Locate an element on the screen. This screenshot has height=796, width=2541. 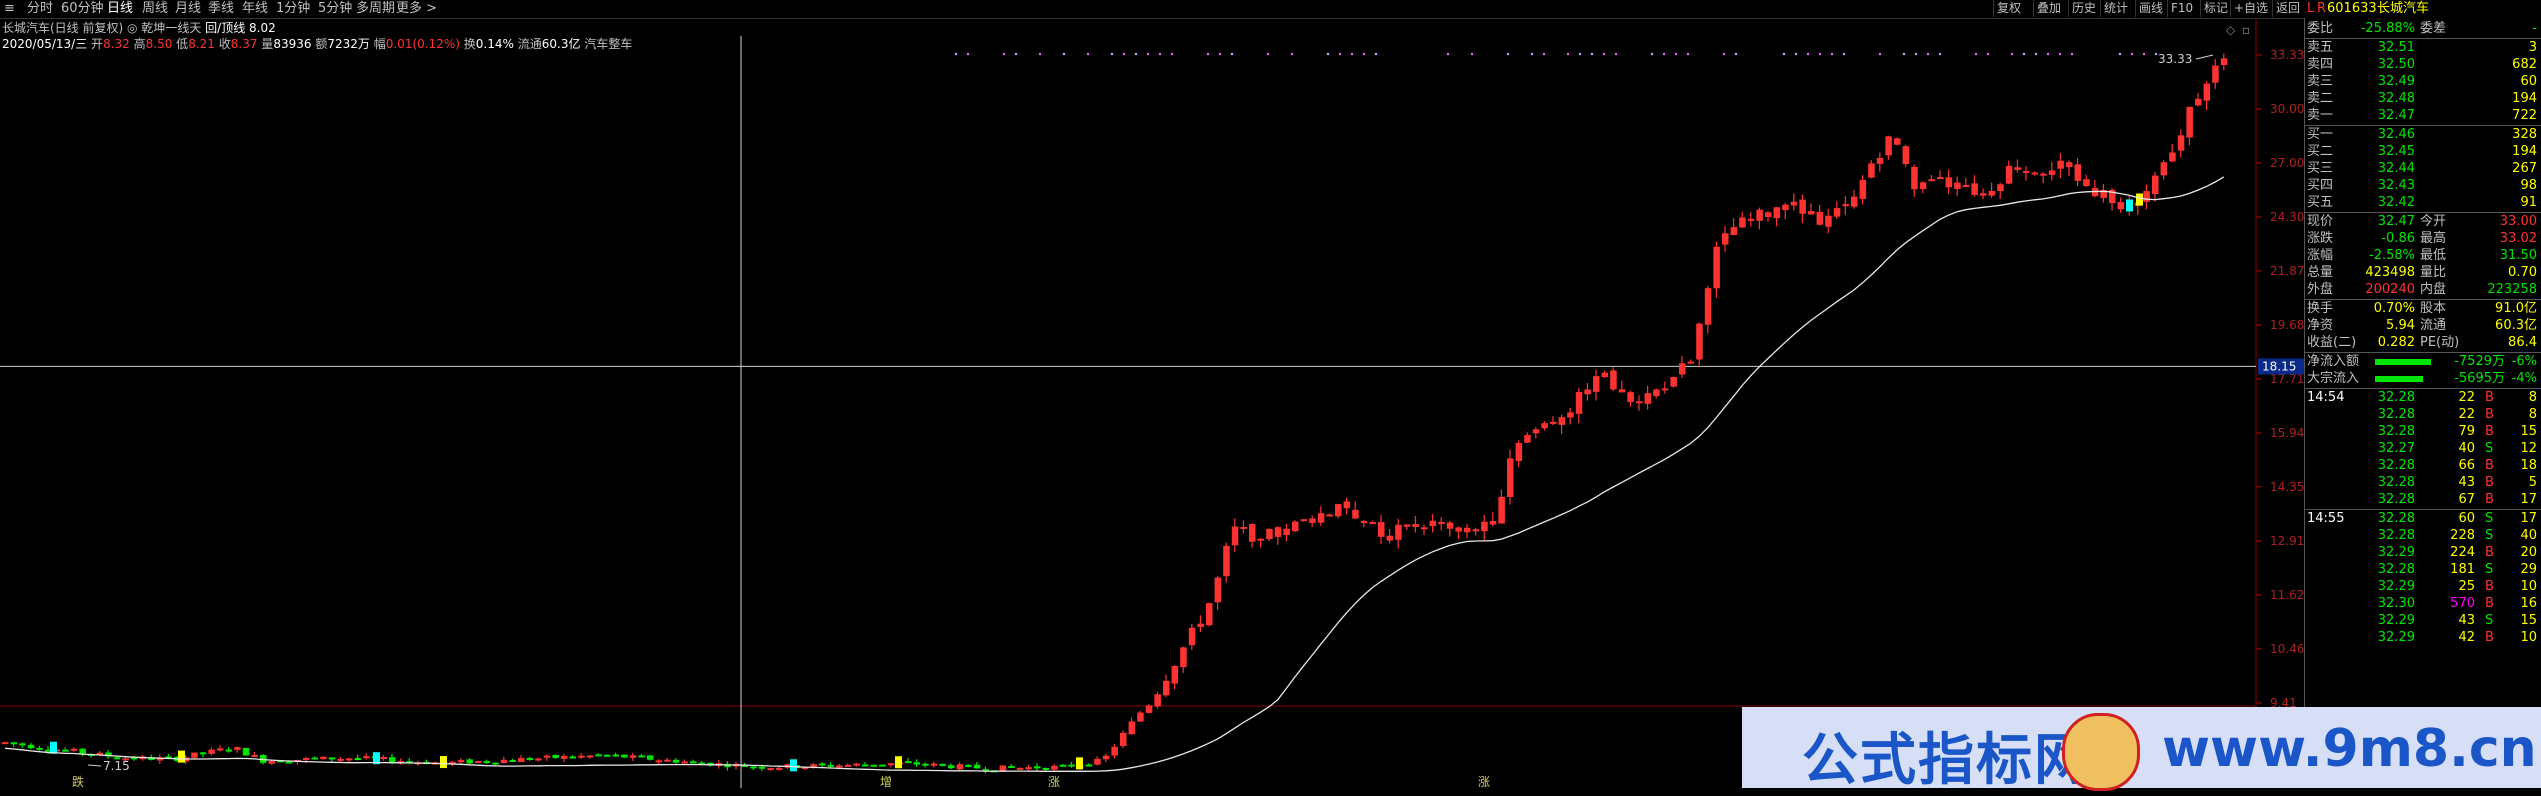
toolbar-button-2: 历史 is located at coordinates (2083, 8).